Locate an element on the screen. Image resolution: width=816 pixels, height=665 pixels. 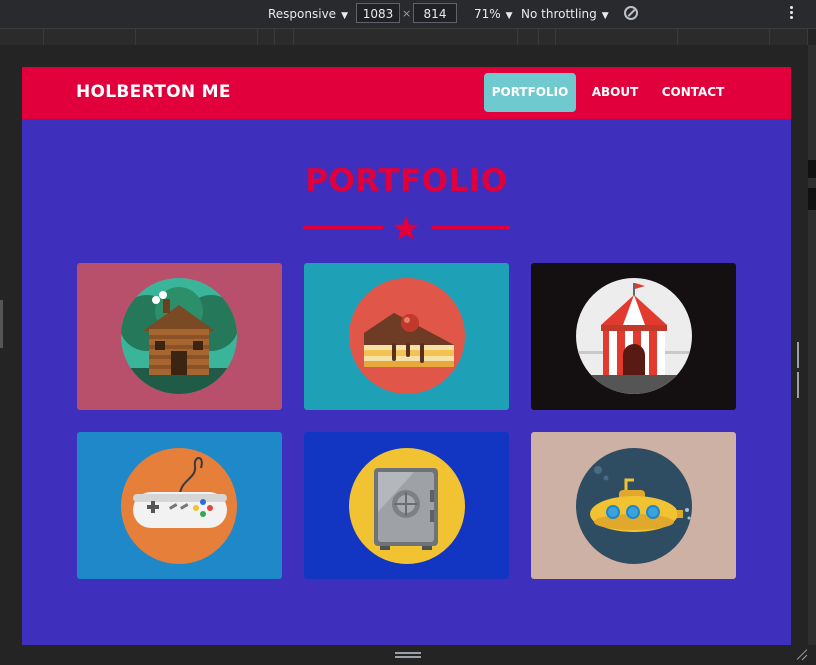
safe-icon is located at coordinates (407, 506).